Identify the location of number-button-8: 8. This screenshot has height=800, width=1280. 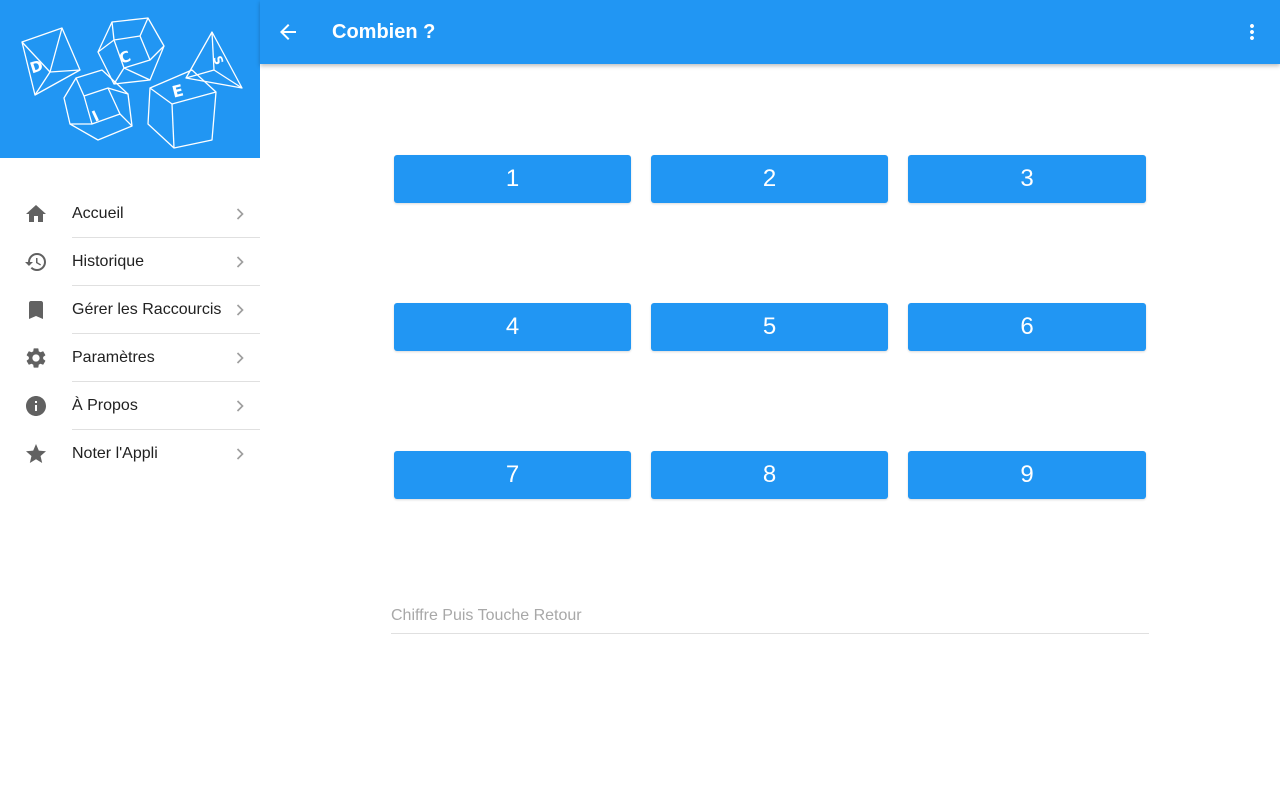
(769, 475).